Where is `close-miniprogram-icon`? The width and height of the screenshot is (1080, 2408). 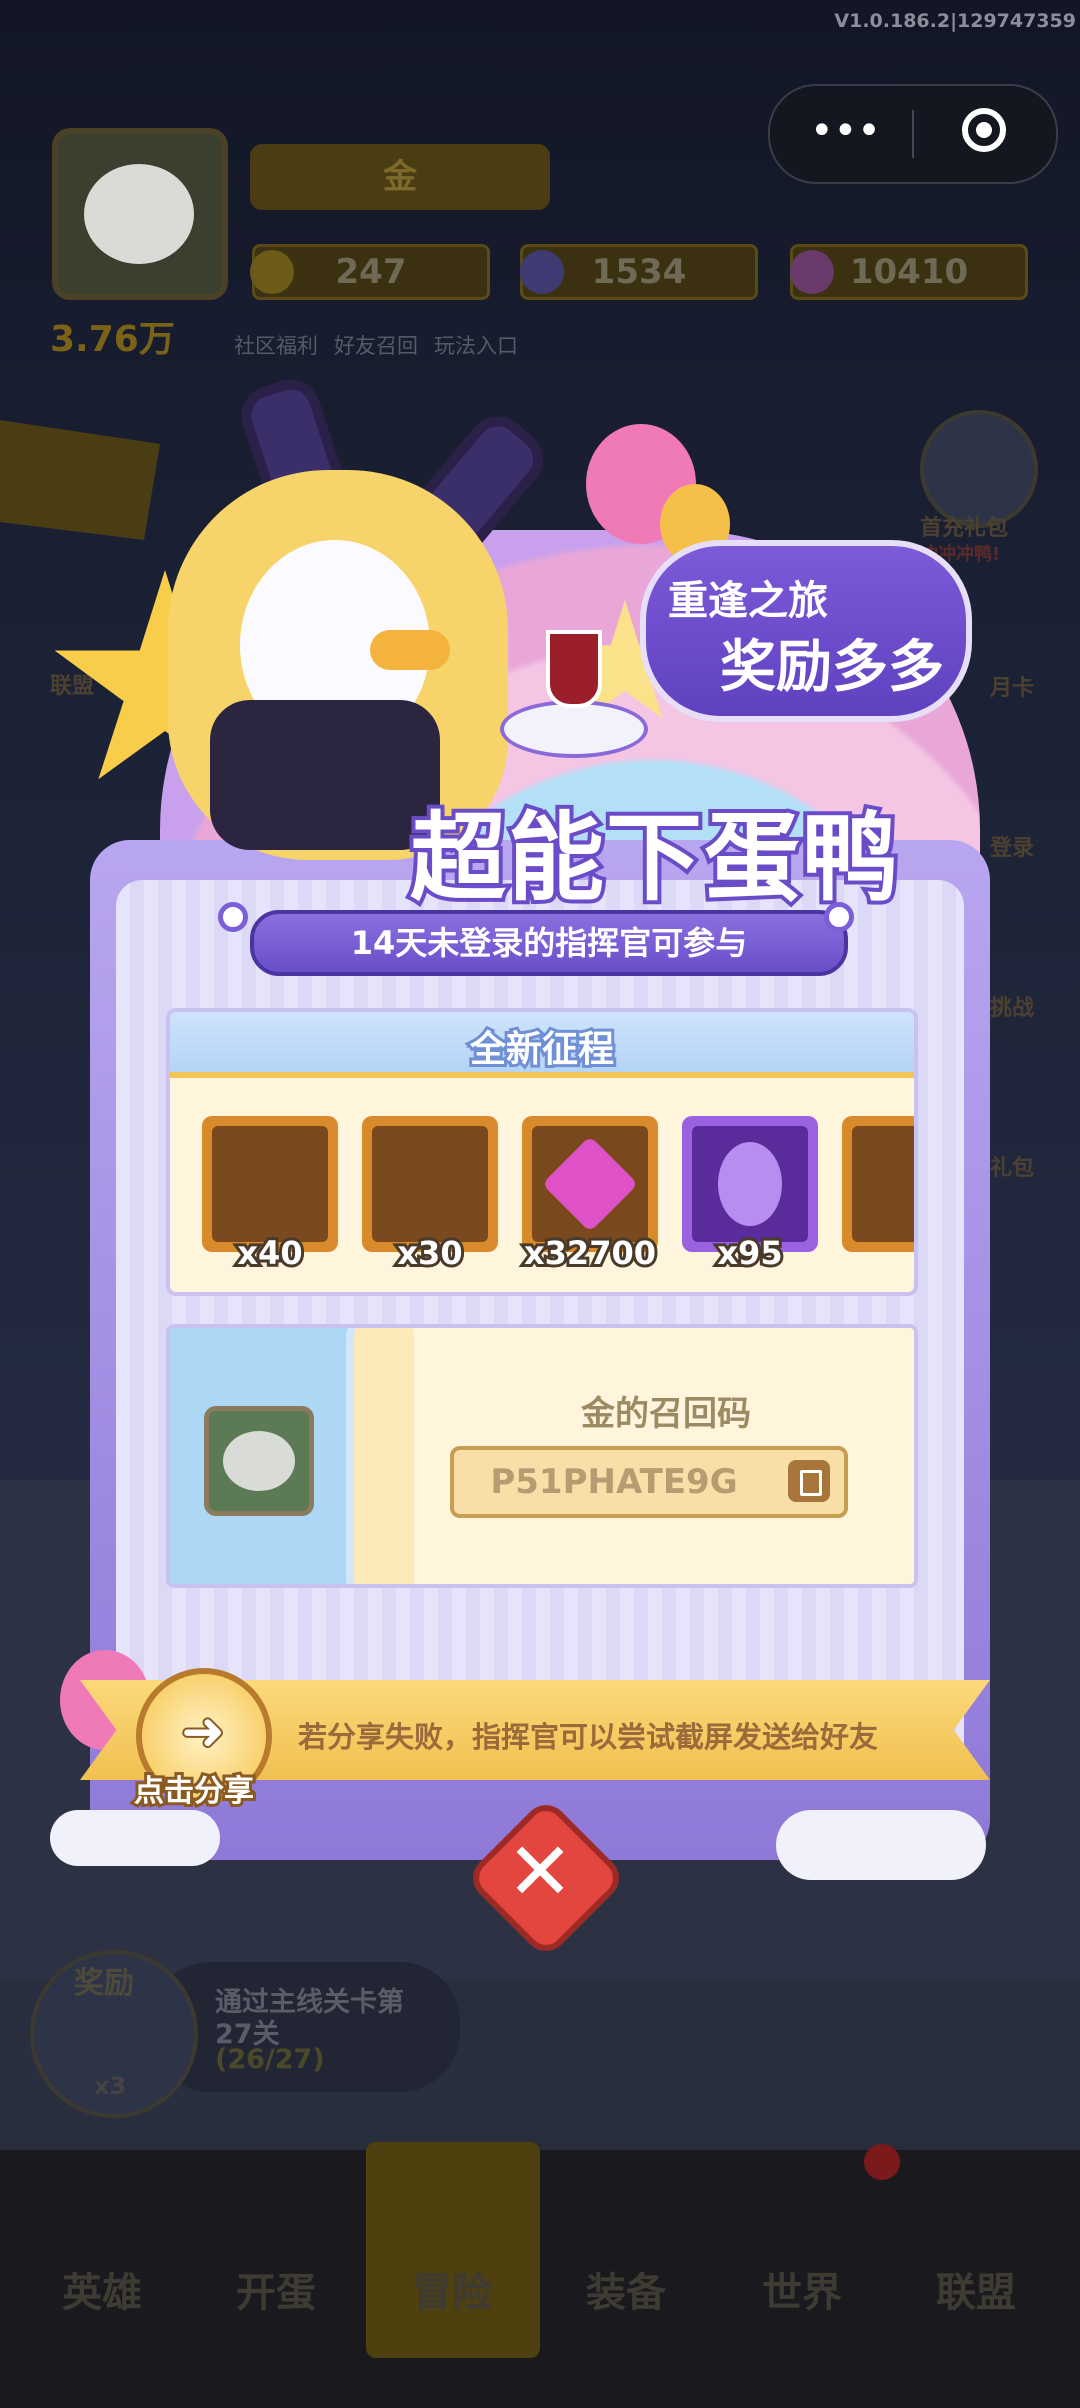 close-miniprogram-icon is located at coordinates (984, 130).